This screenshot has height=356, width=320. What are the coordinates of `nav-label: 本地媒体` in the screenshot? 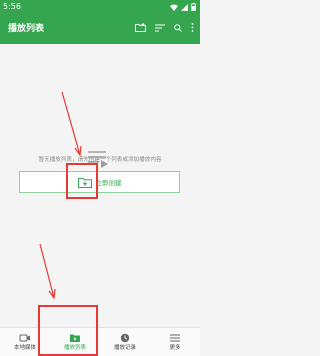 It's located at (24, 347).